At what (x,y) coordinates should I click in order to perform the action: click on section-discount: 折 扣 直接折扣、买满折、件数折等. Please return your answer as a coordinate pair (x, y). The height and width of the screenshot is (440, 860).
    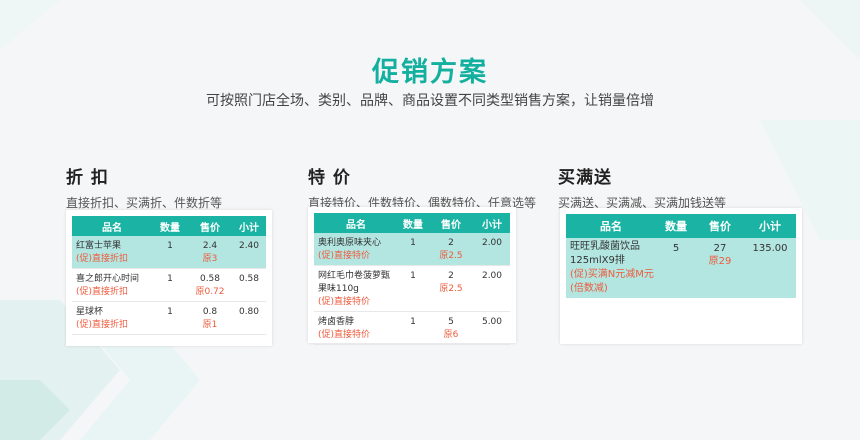
    Looking at the image, I should click on (144, 187).